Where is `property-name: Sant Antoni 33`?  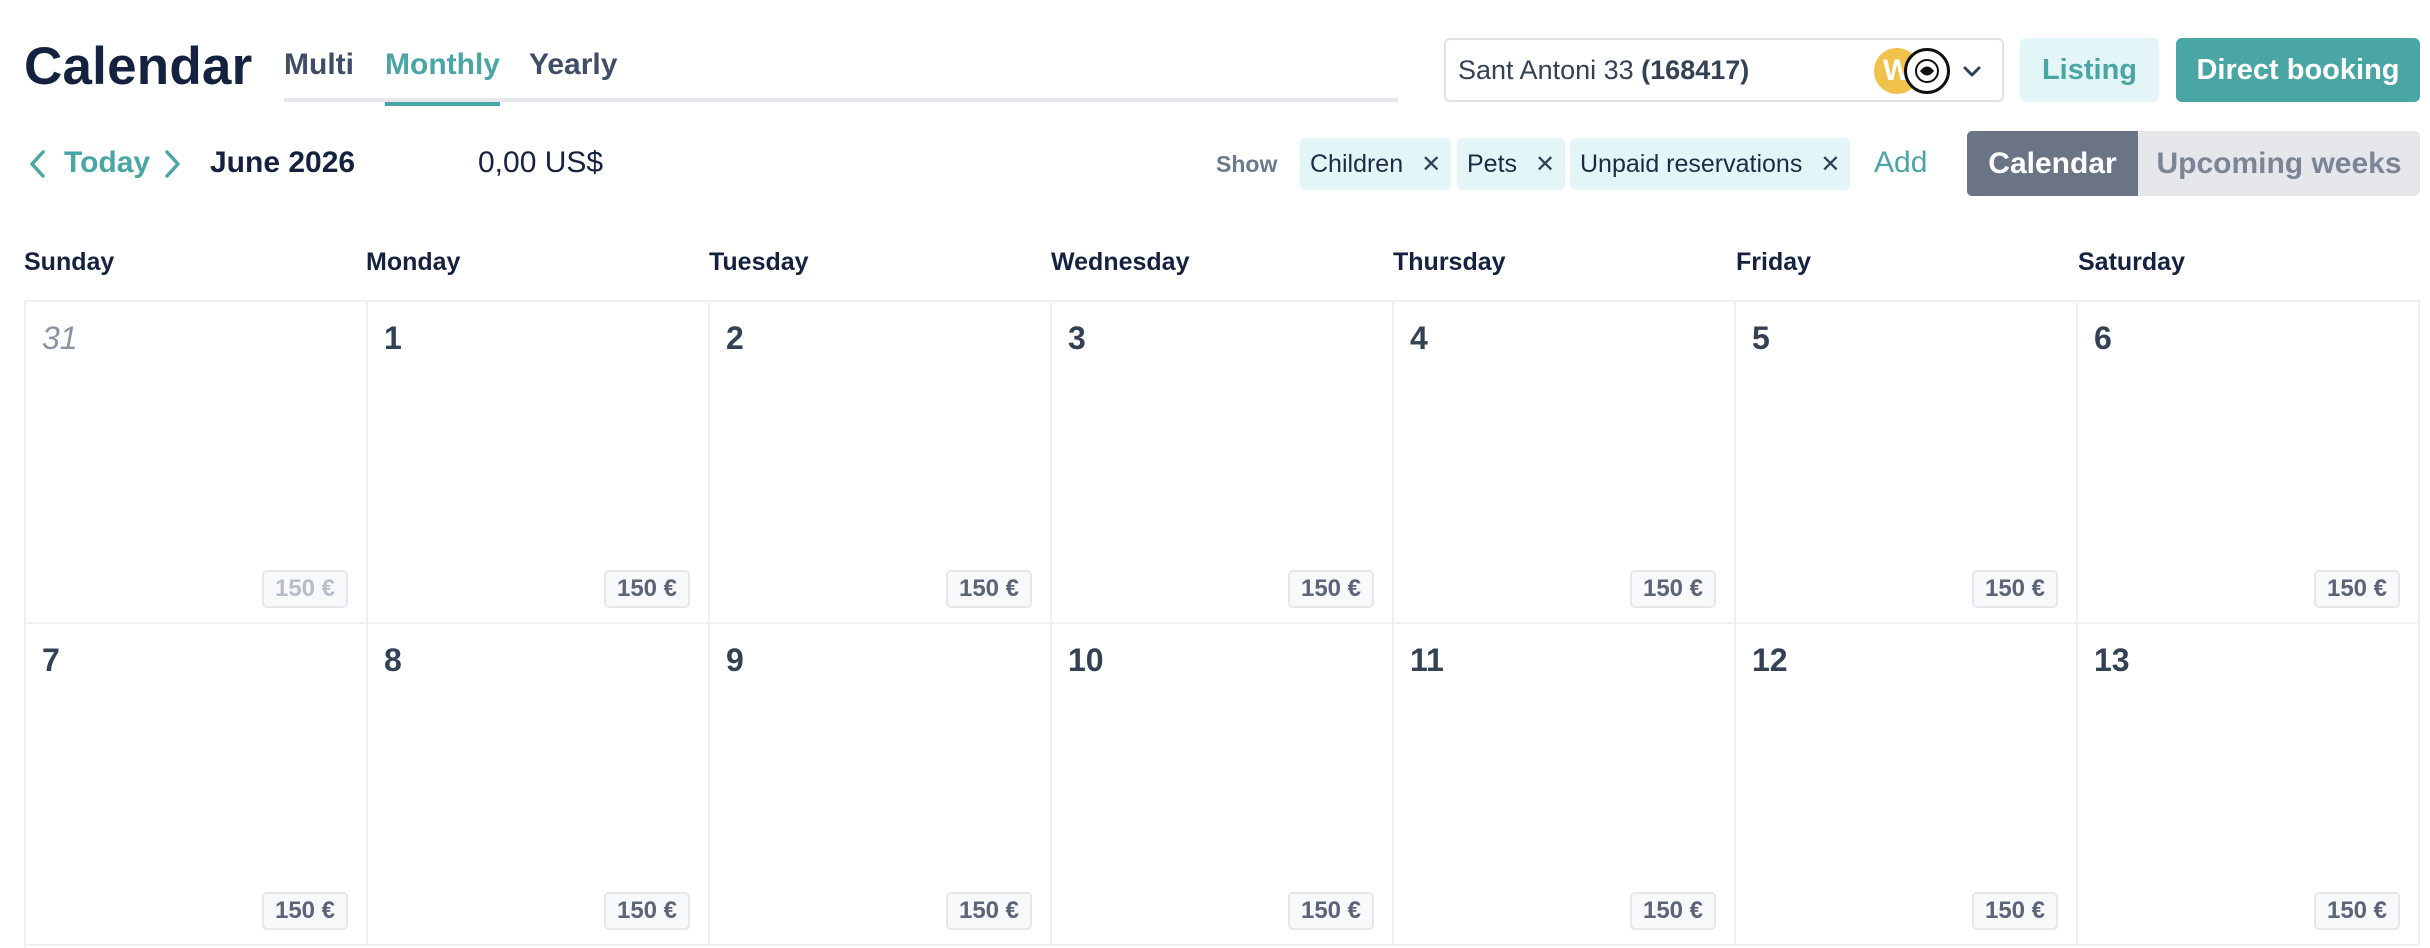
property-name: Sant Antoni 33 is located at coordinates (1546, 69).